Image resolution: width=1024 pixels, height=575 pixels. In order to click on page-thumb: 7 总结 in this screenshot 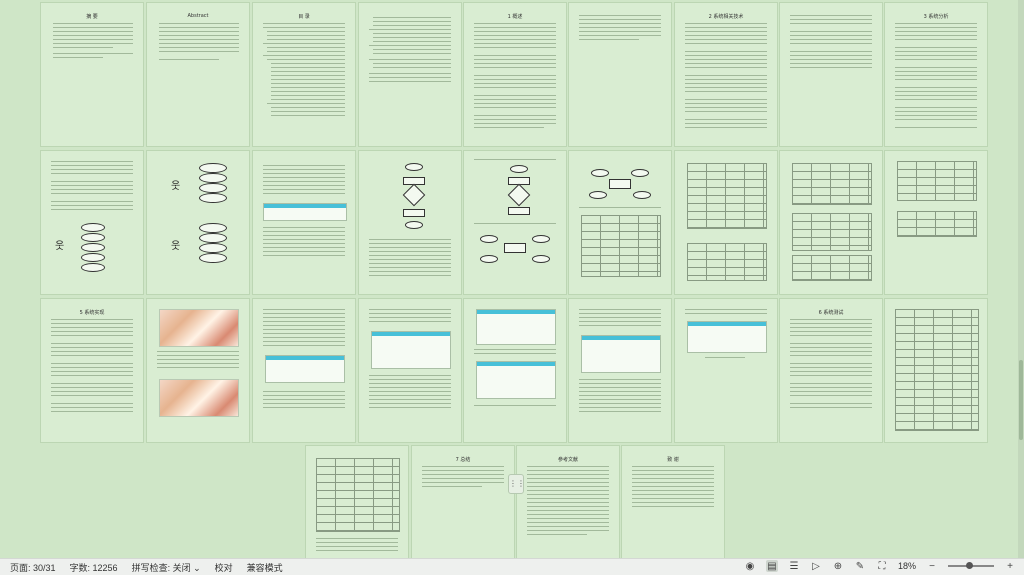, I will do `click(463, 502)`.